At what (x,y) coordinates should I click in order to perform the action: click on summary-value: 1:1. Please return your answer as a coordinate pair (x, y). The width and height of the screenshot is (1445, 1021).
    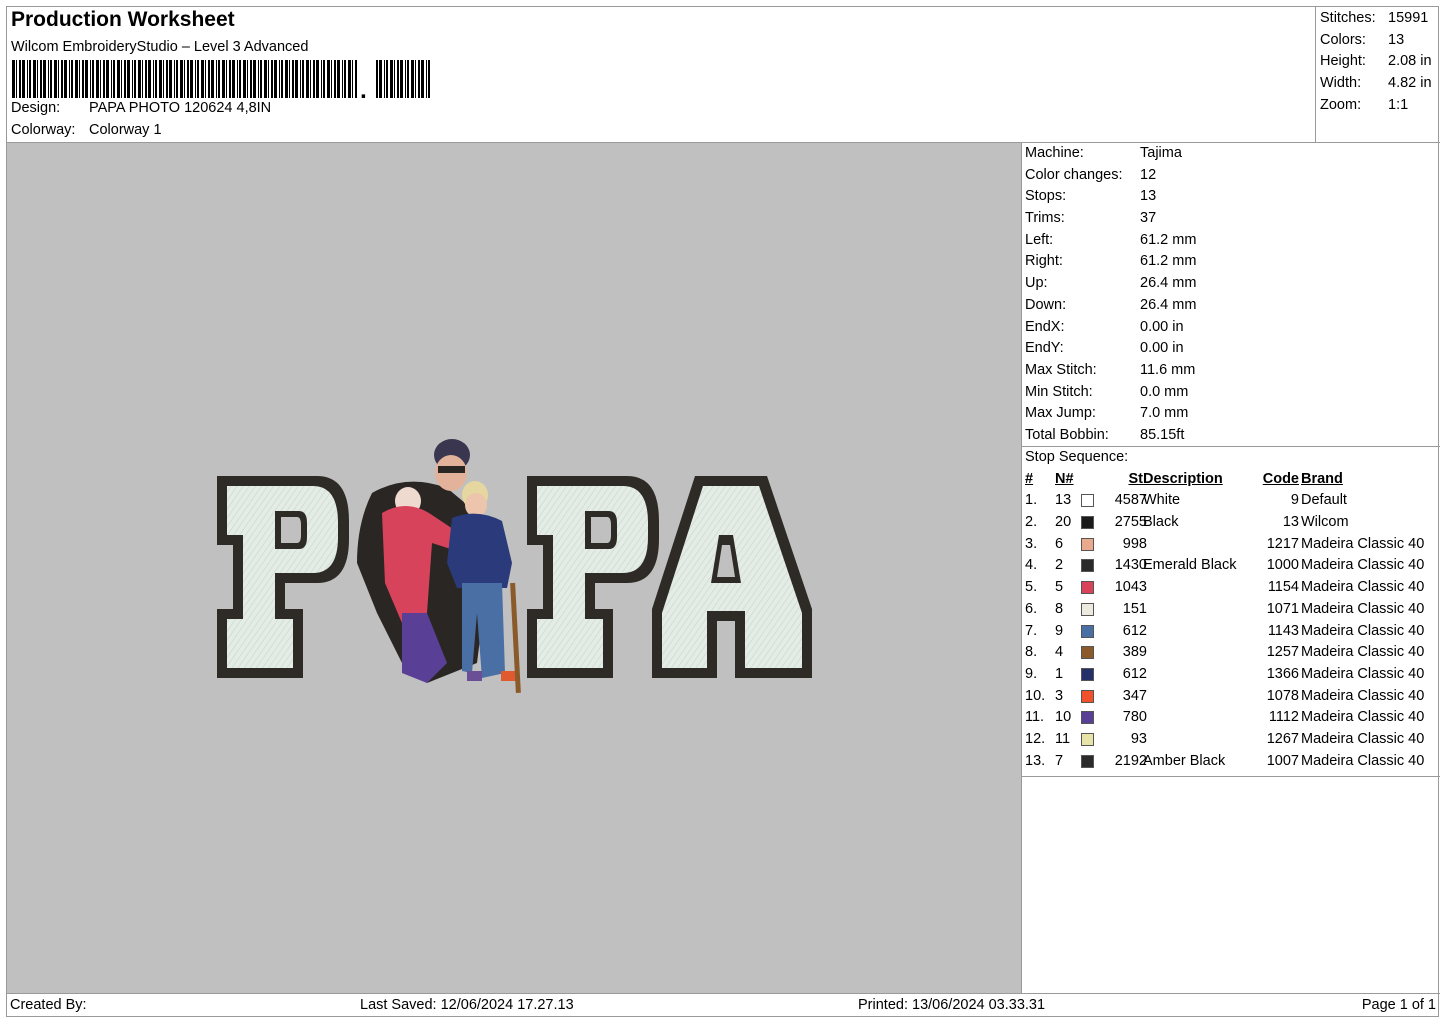
    Looking at the image, I should click on (1398, 104).